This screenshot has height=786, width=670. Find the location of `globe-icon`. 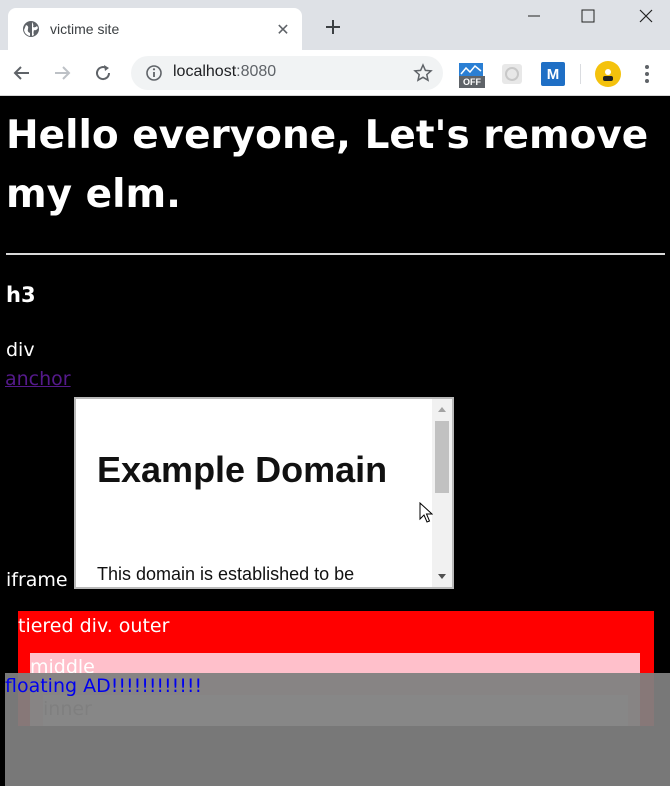

globe-icon is located at coordinates (31, 29).